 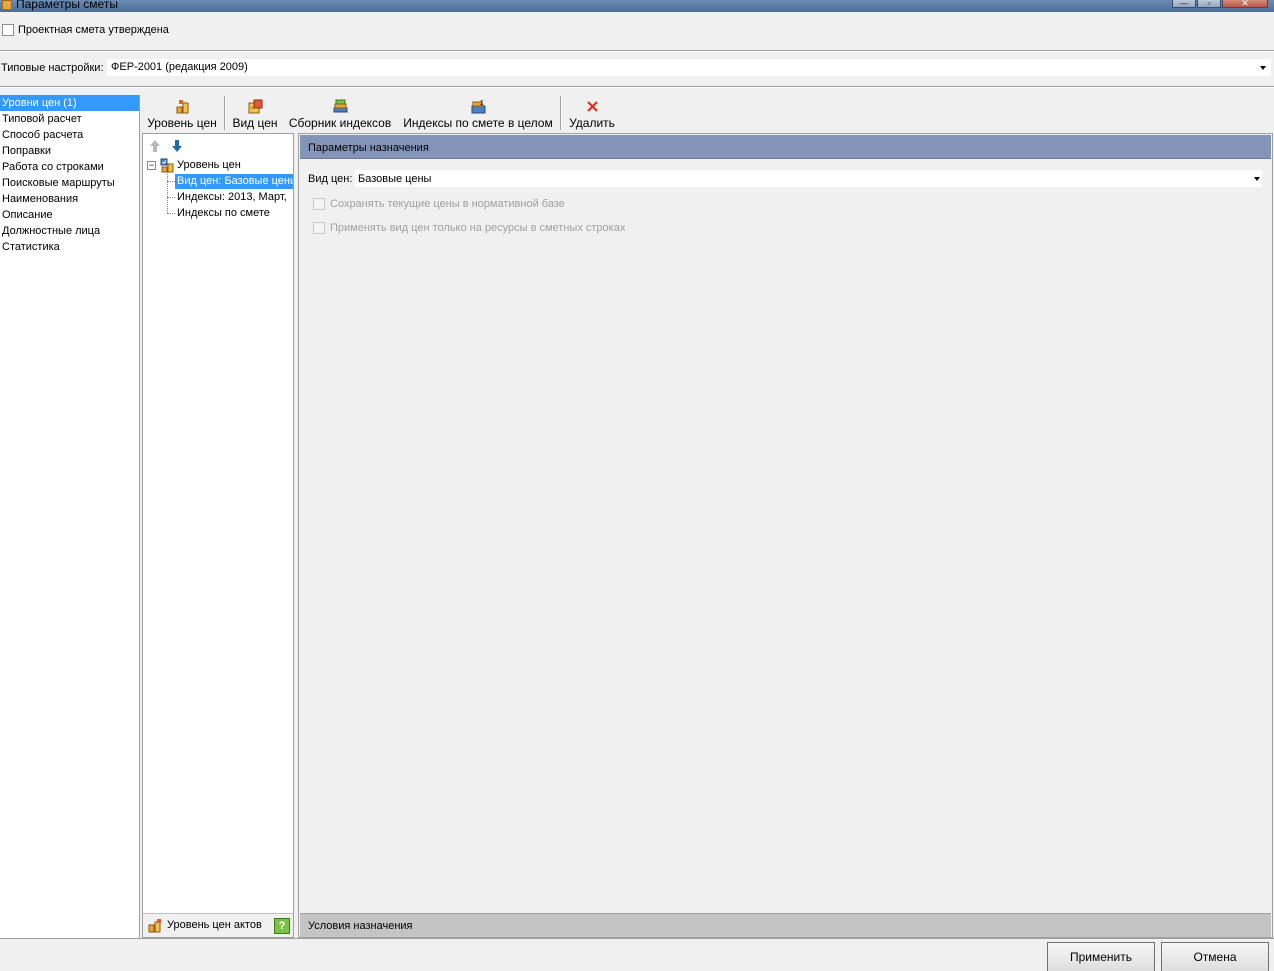 I want to click on app-icon, so click(x=7, y=5).